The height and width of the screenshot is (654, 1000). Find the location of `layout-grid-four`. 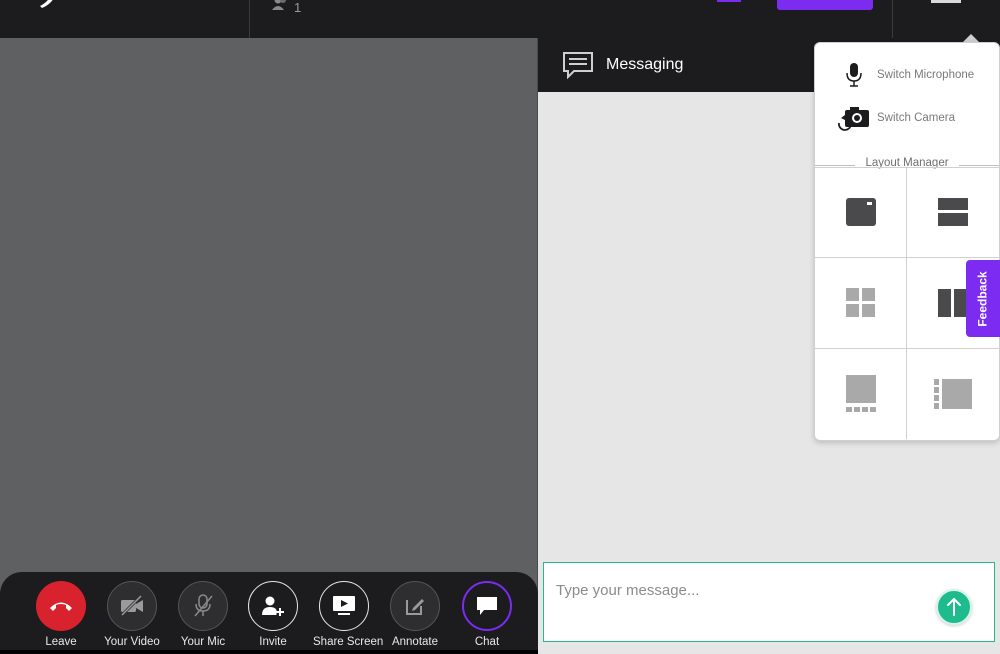

layout-grid-four is located at coordinates (860, 303).